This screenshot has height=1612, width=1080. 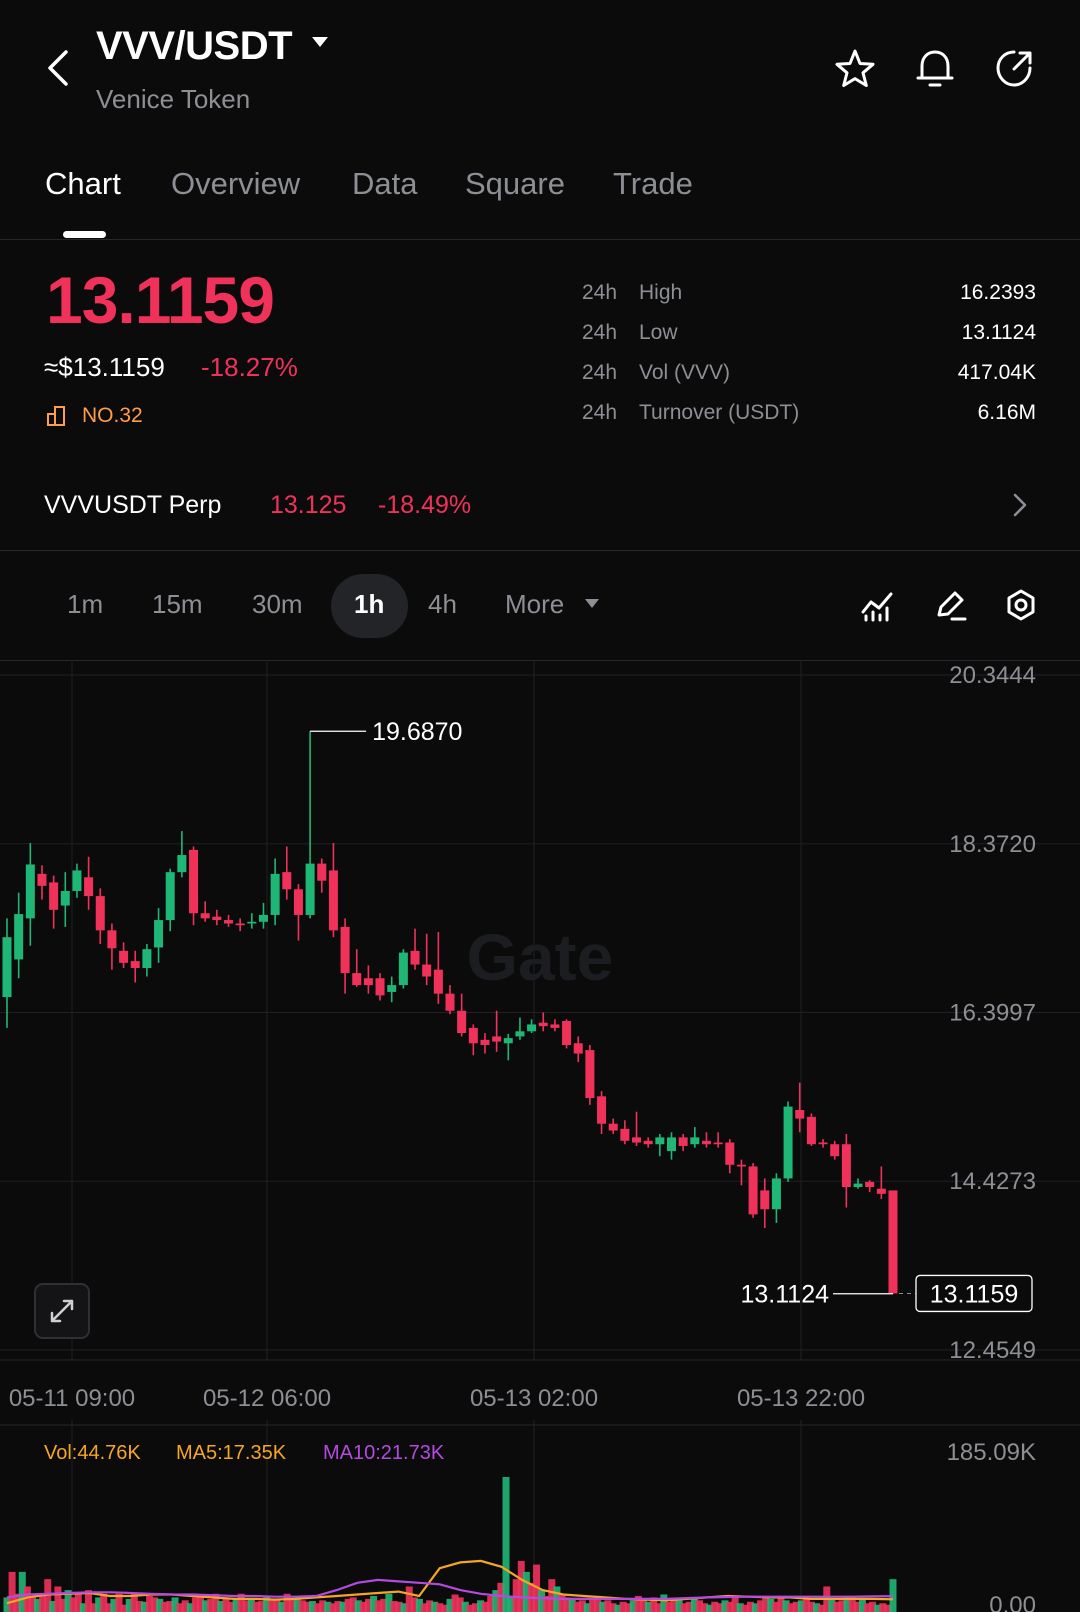 What do you see at coordinates (1020, 505) in the screenshot?
I see `chevron-right-icon` at bounding box center [1020, 505].